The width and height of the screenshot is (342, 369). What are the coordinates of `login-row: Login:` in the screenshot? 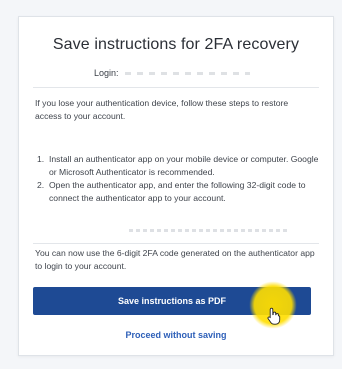 It's located at (172, 73).